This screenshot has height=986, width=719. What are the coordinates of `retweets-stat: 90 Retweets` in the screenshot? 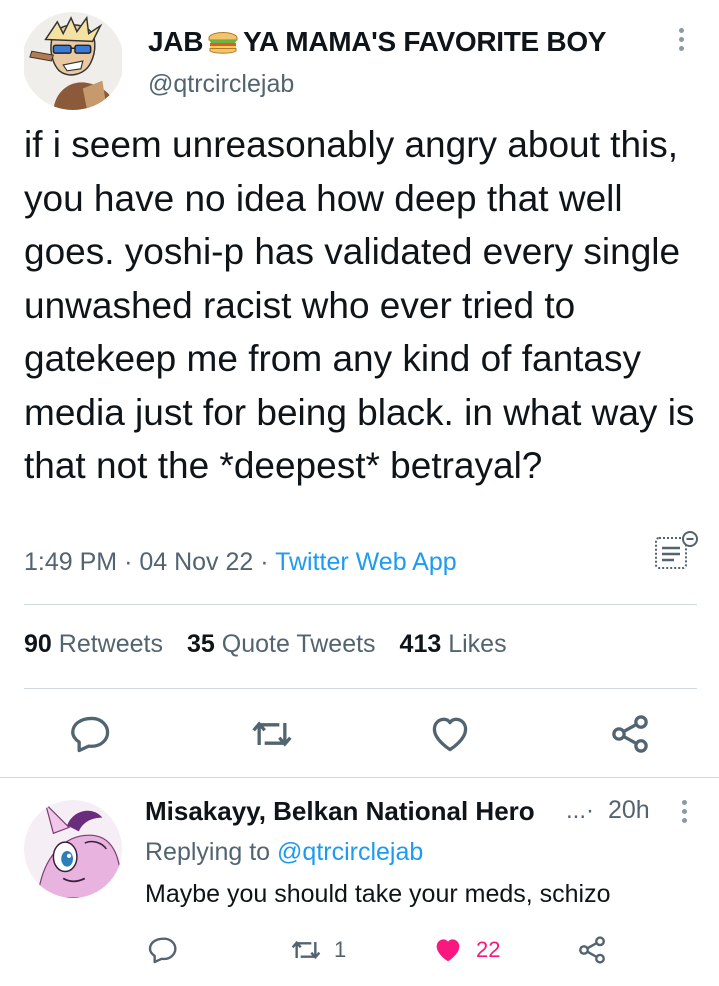 It's located at (93, 644).